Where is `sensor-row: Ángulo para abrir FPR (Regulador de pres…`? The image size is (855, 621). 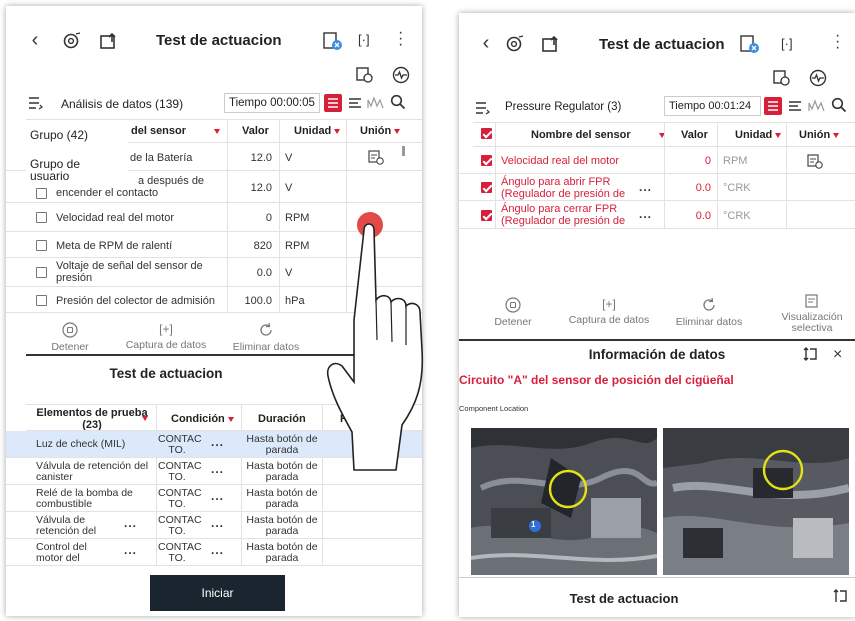 sensor-row: Ángulo para abrir FPR (Regulador de pres… is located at coordinates (657, 187).